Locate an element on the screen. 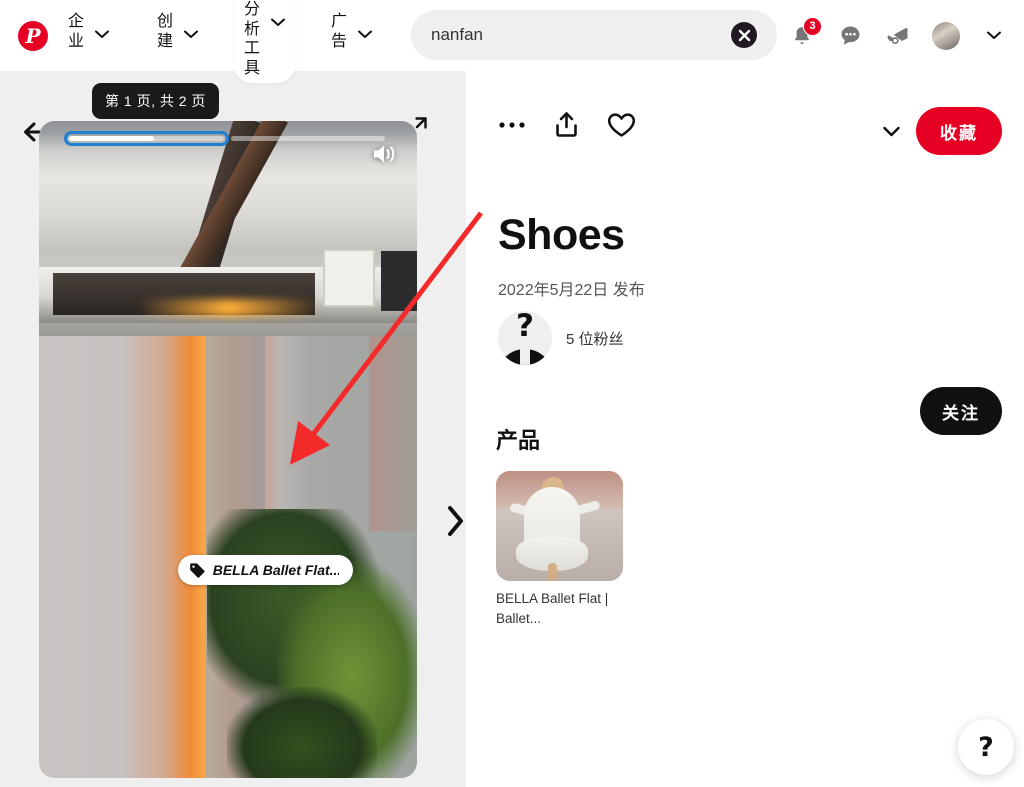  carousel-progress-bar is located at coordinates (228, 138).